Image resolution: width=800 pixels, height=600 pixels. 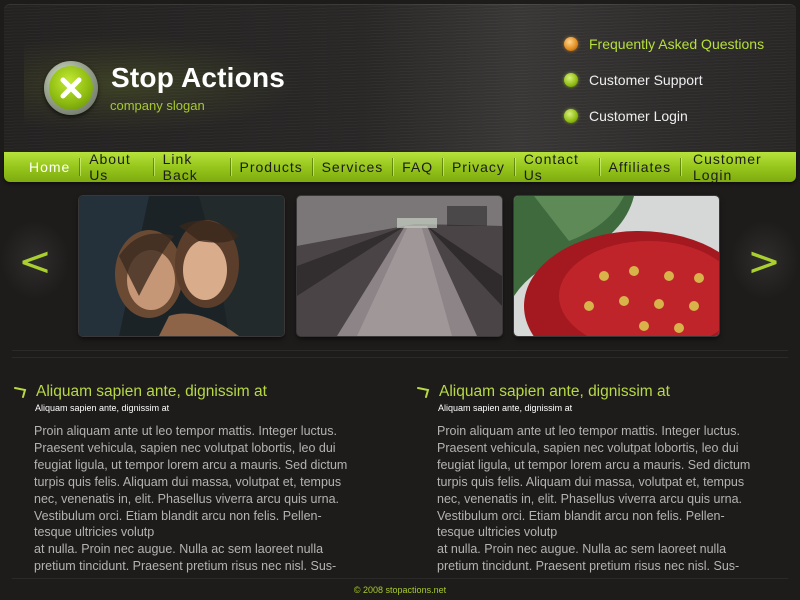 What do you see at coordinates (646, 80) in the screenshot?
I see `top-link-label: Customer Support` at bounding box center [646, 80].